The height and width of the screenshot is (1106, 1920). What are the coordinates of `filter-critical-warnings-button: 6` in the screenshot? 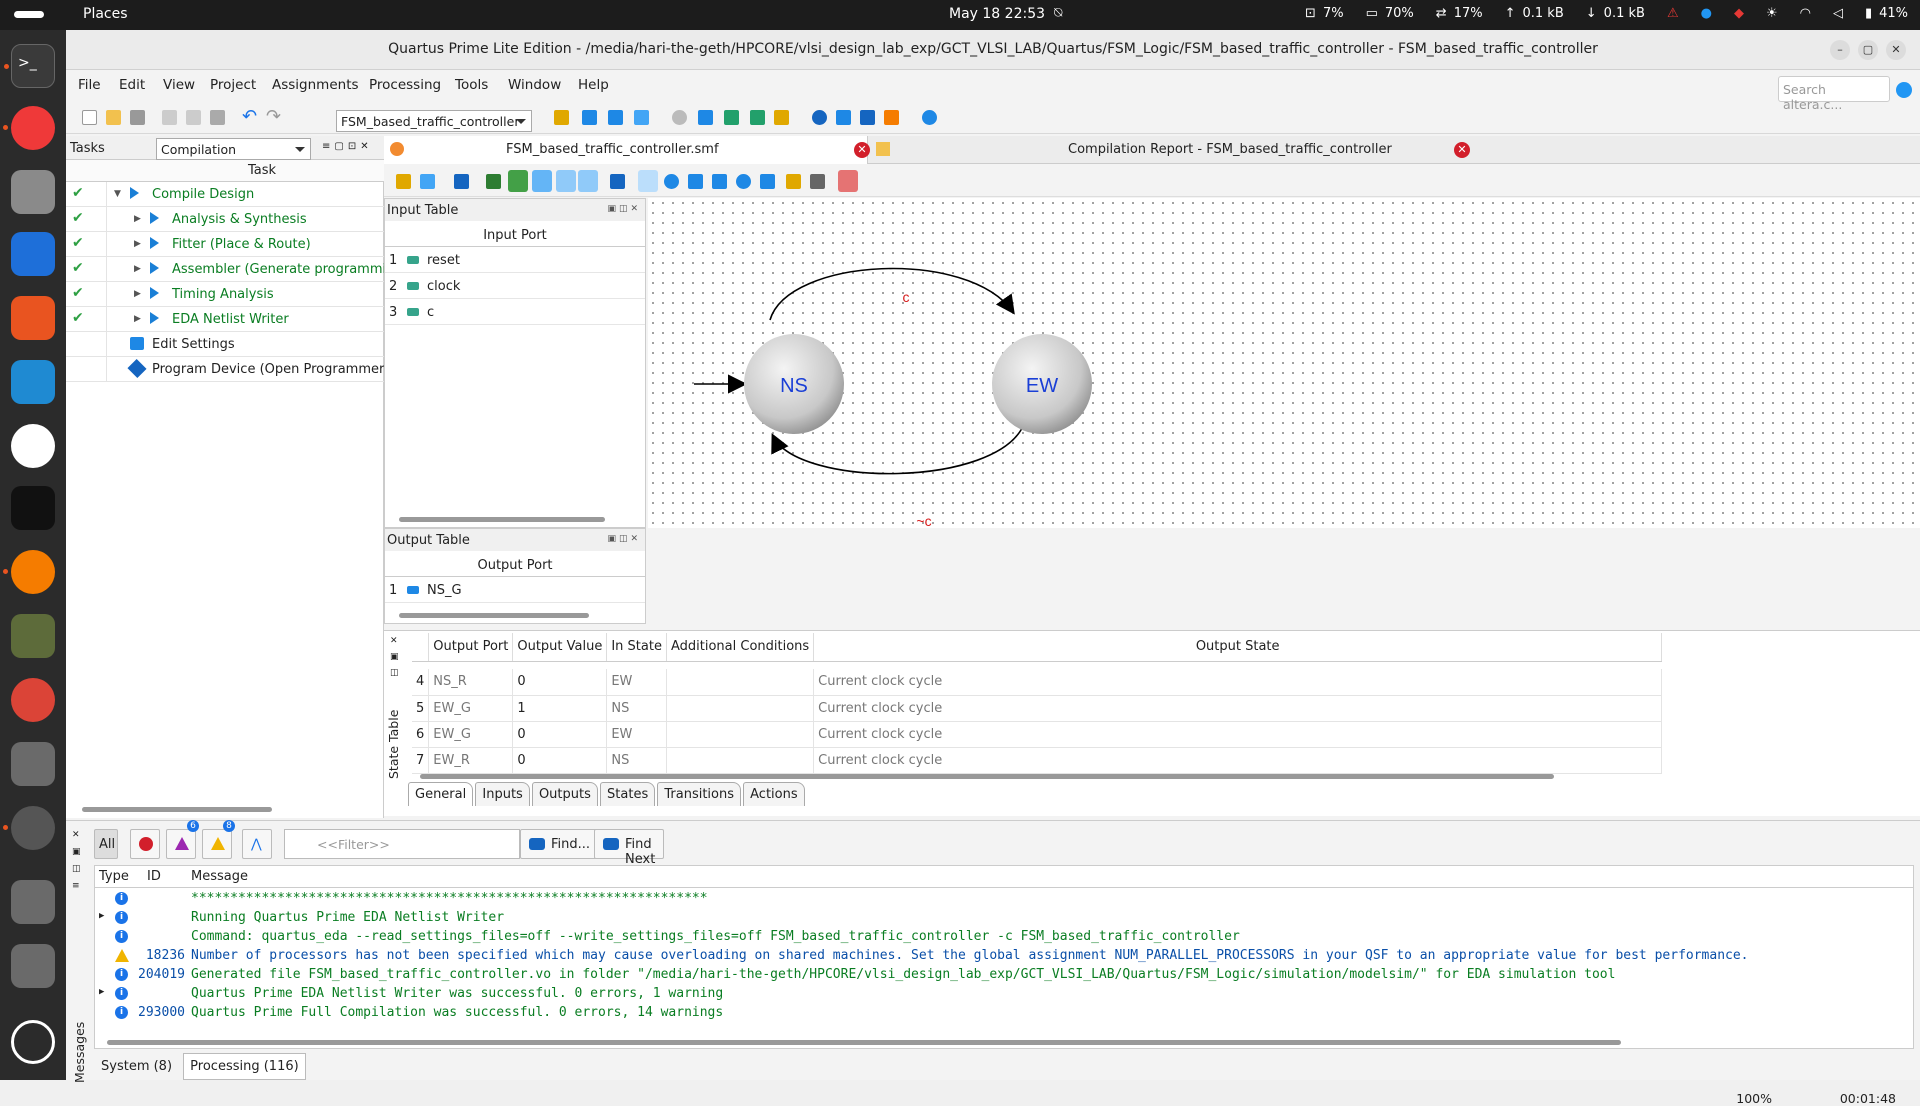 It's located at (182, 839).